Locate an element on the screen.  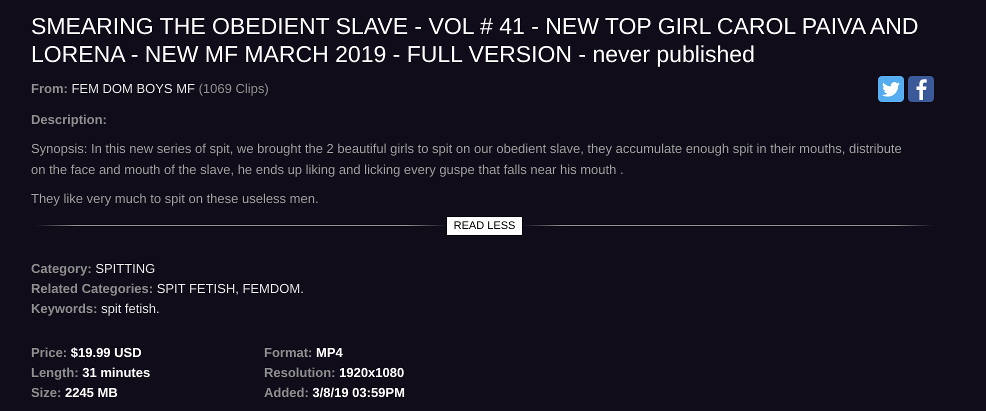
bird-icon is located at coordinates (891, 89).